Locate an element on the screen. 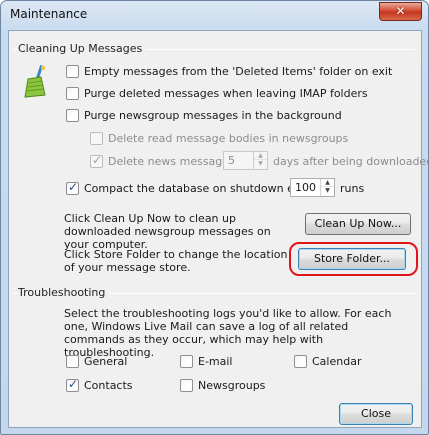 The height and width of the screenshot is (435, 429). compact-label: Compact the database on shutdown every is located at coordinates (201, 188).